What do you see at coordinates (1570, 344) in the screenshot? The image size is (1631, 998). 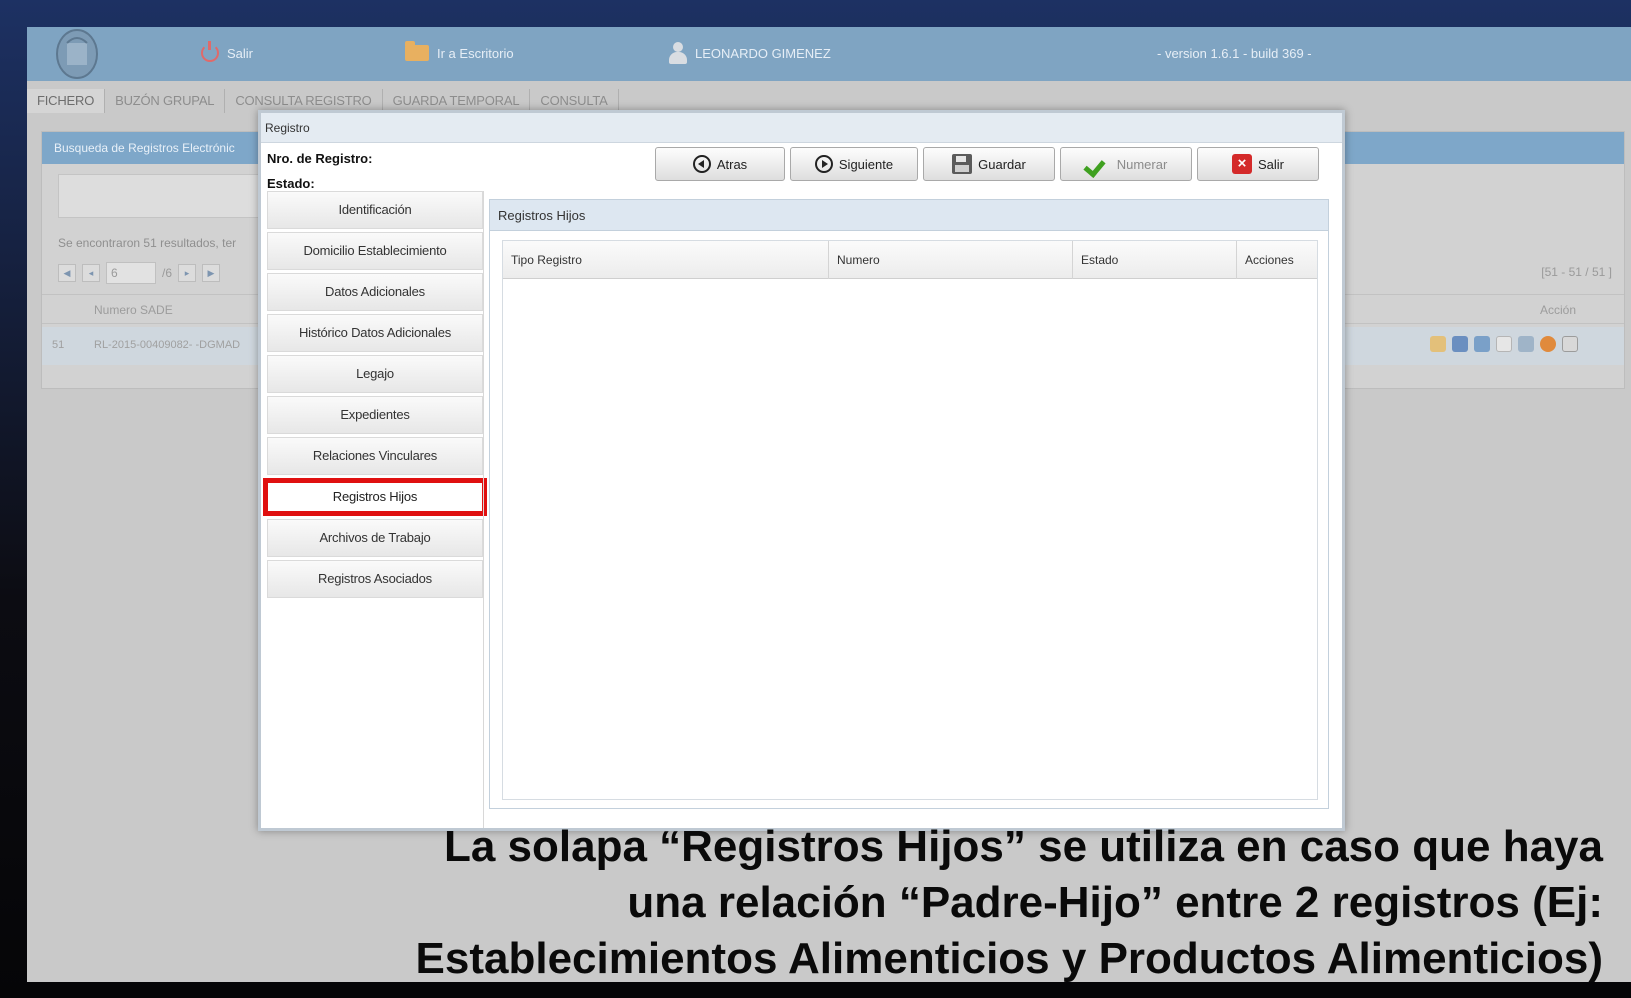 I see `export-action-icon` at bounding box center [1570, 344].